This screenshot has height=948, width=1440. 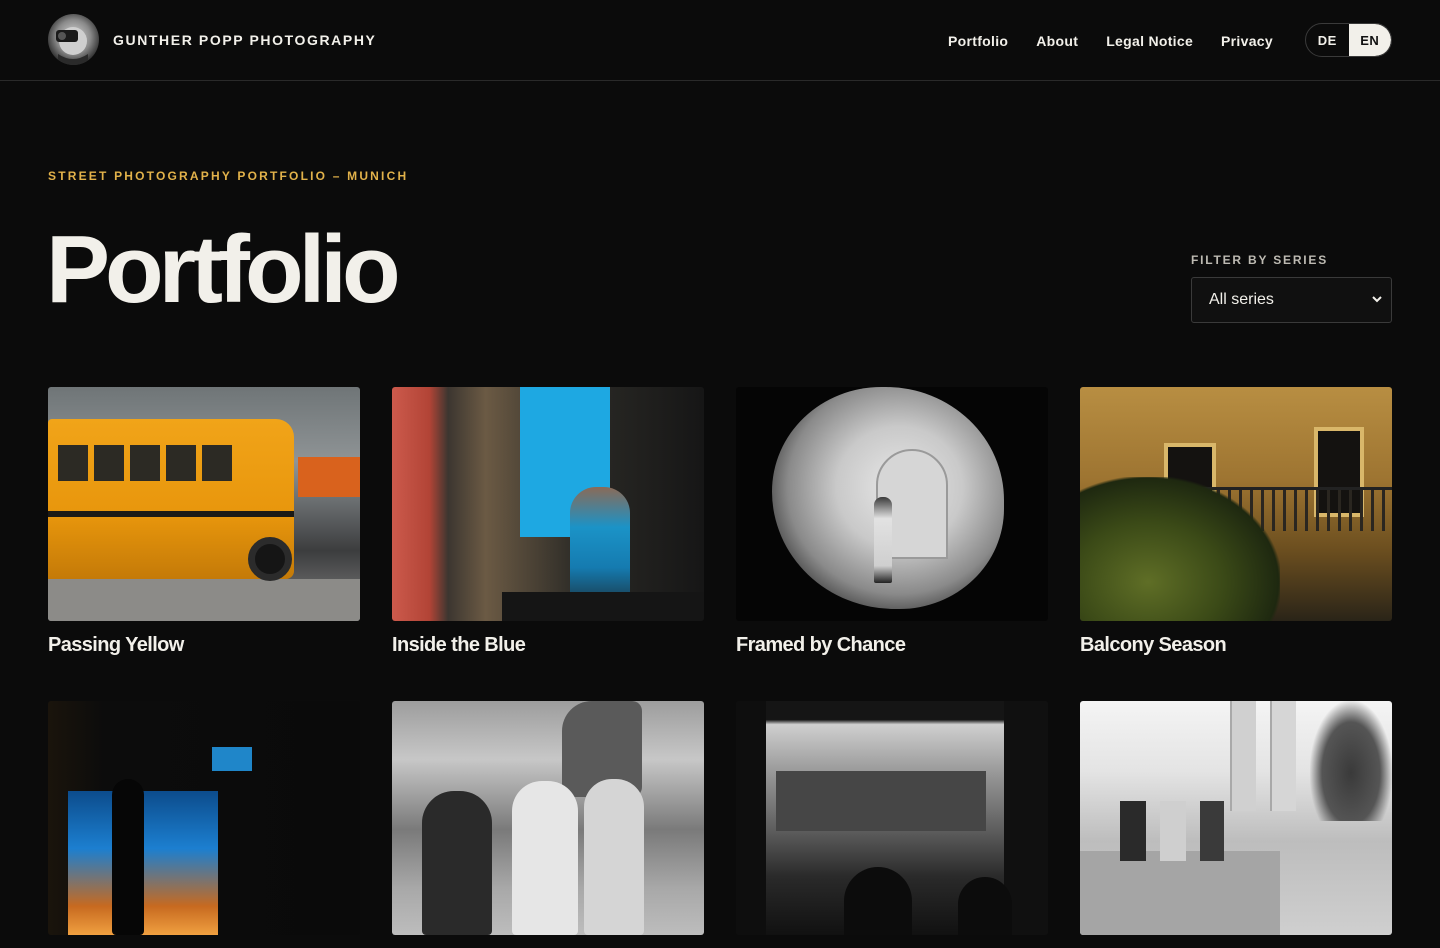 I want to click on main-nav: Portfolio About Legal Notice Privacy, so click(x=1124, y=41).